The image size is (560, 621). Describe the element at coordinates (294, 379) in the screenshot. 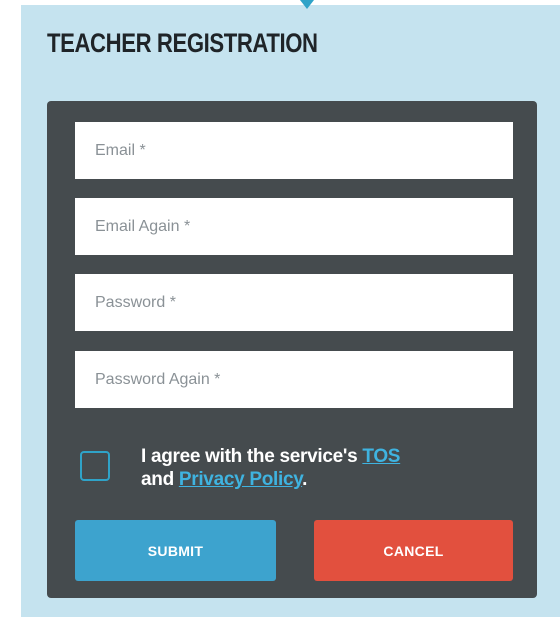

I see `password-again-field` at that location.